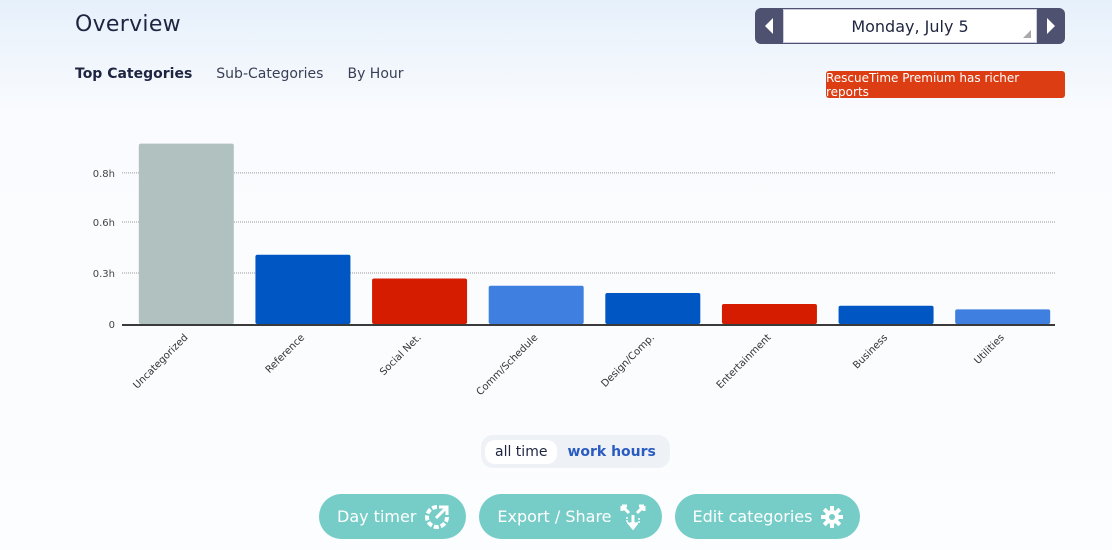 This screenshot has width=1112, height=550. What do you see at coordinates (744, 361) in the screenshot?
I see `x-tick-label: Entertainment` at bounding box center [744, 361].